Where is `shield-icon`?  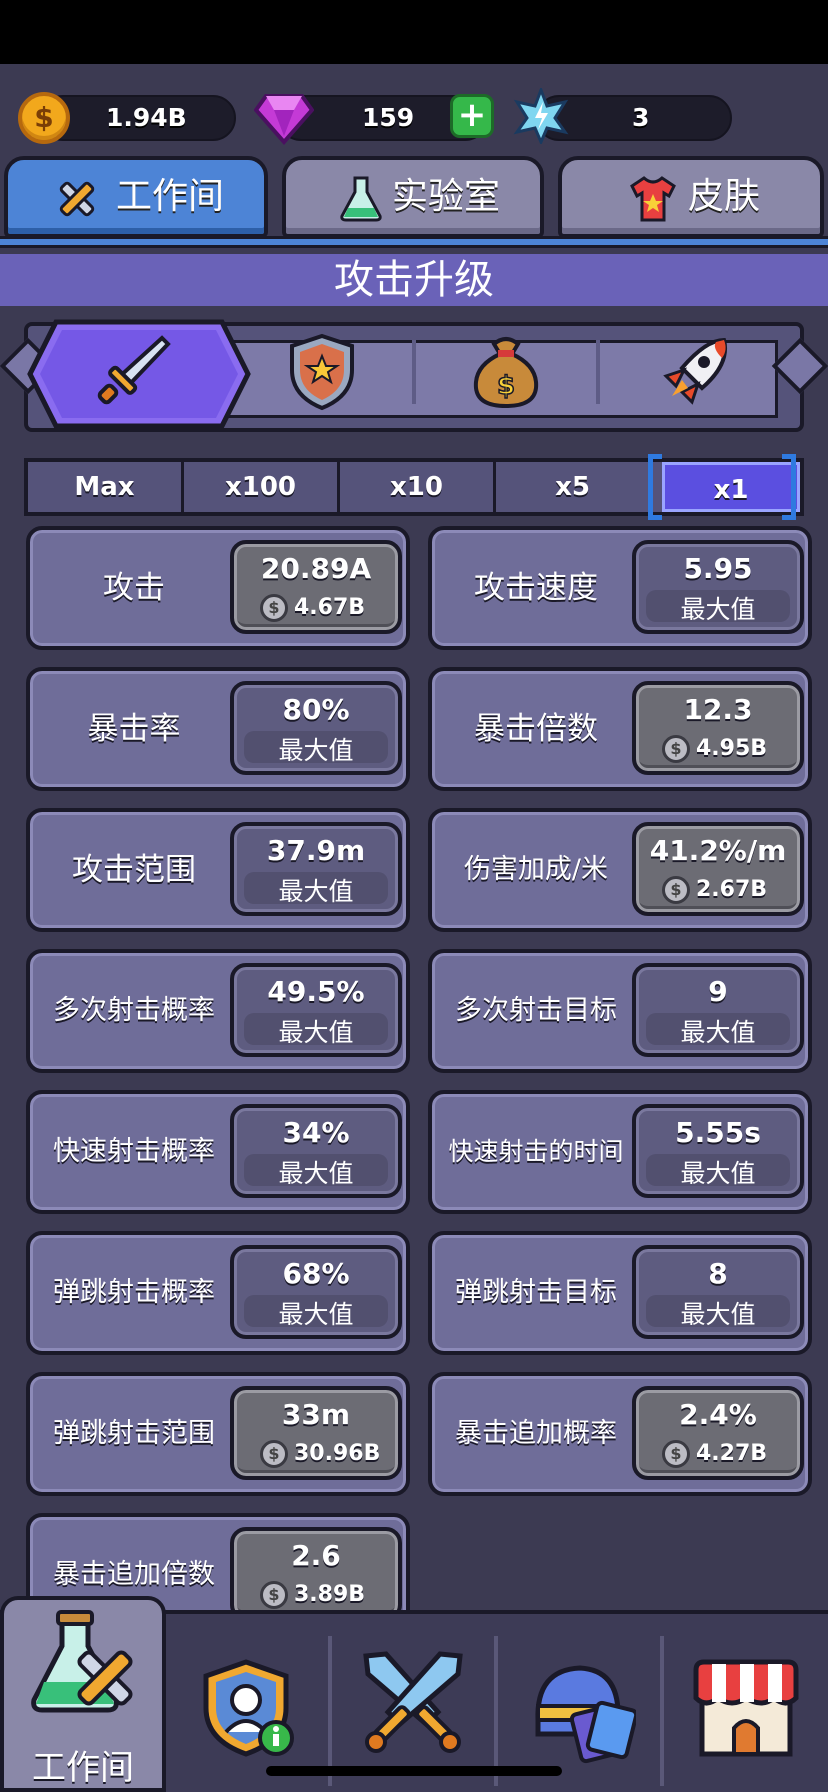 shield-icon is located at coordinates (322, 372).